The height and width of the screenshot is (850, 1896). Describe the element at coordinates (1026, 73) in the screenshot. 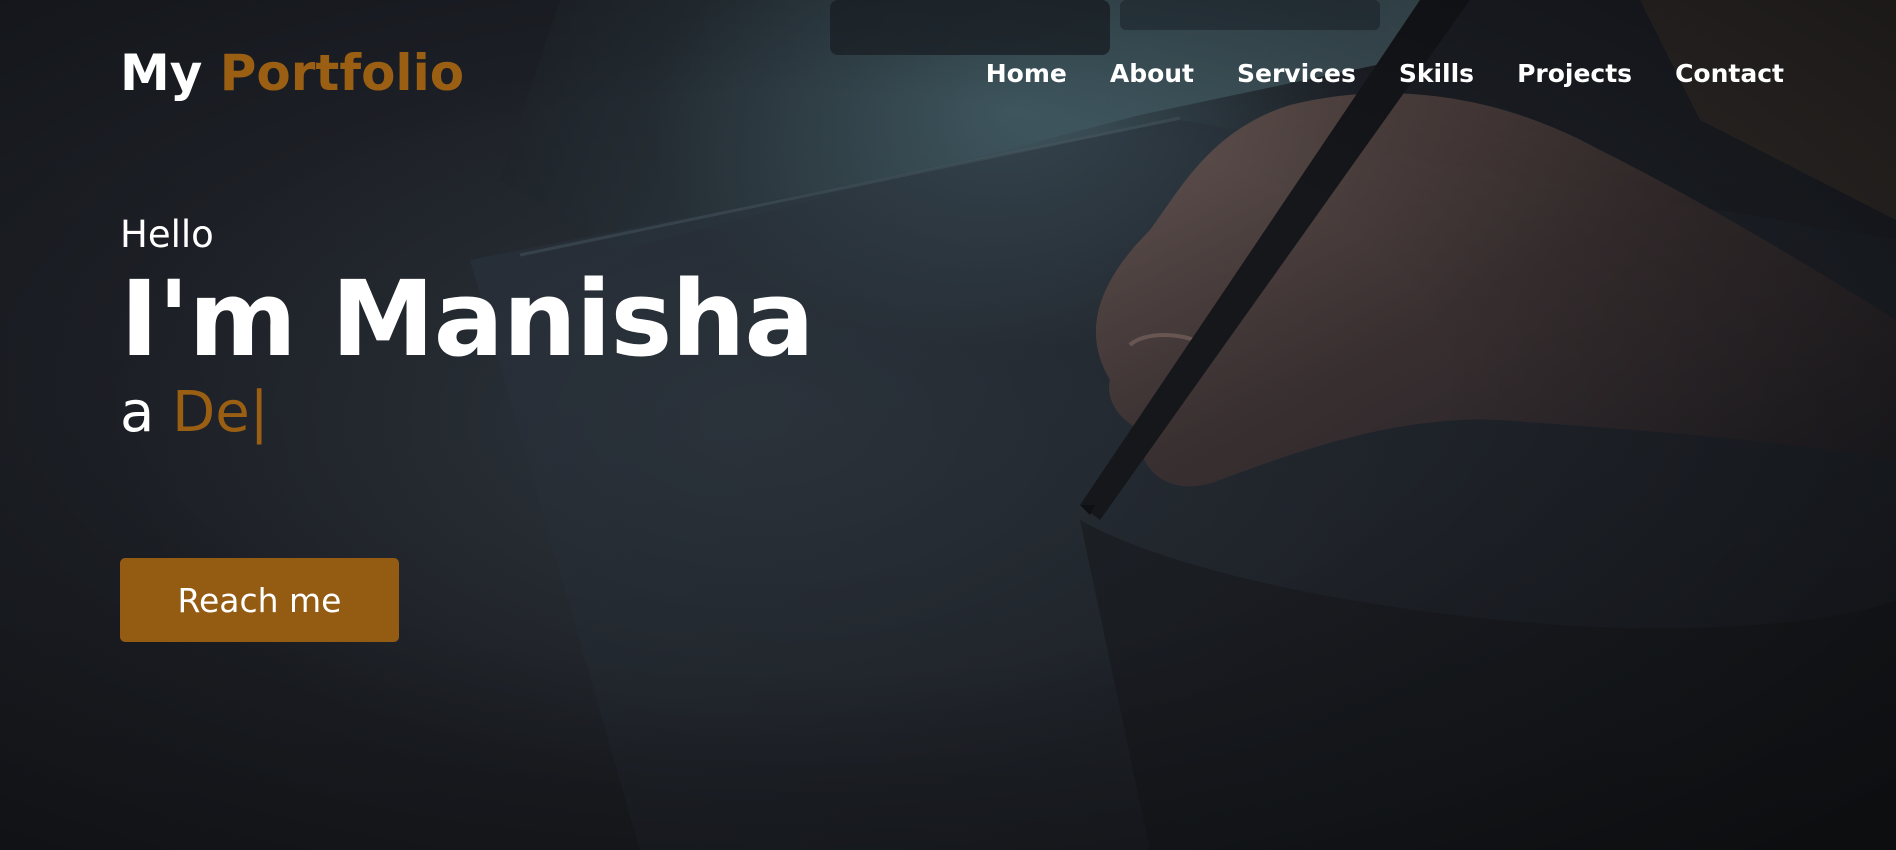

I see `nav-item-home: Home` at that location.